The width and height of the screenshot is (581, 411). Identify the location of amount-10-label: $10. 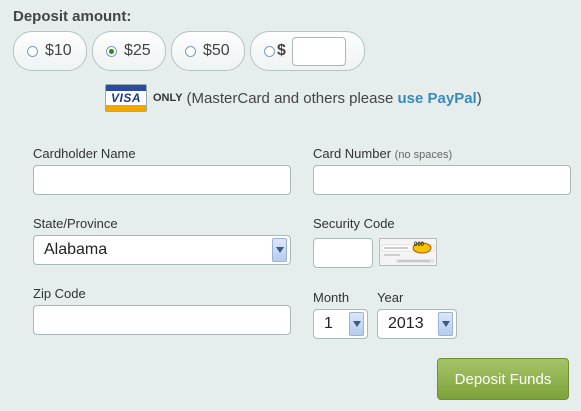
(58, 50).